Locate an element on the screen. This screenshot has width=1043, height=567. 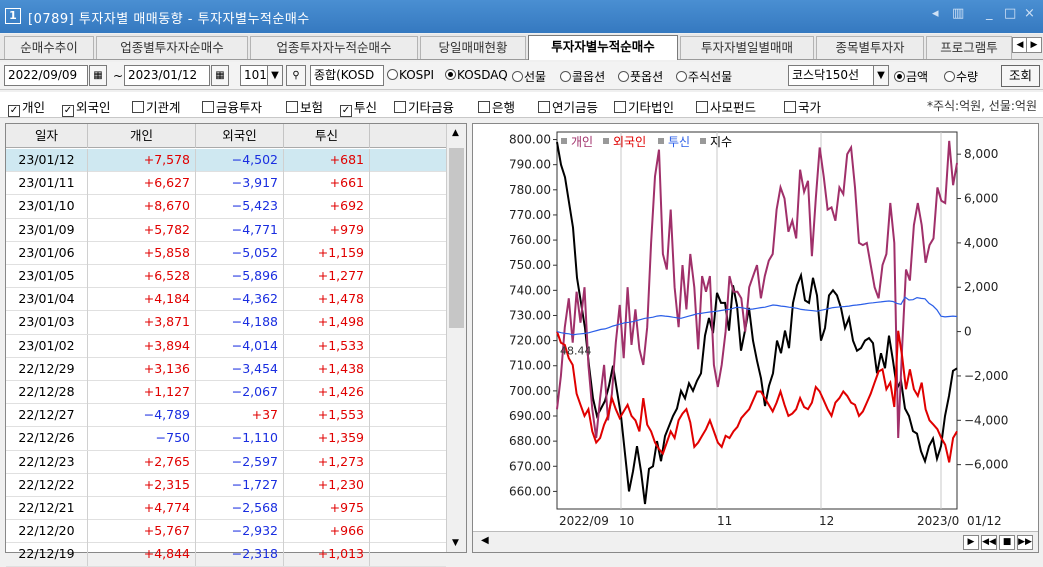
scroll-up-icon: ▲ is located at coordinates (455, 133).